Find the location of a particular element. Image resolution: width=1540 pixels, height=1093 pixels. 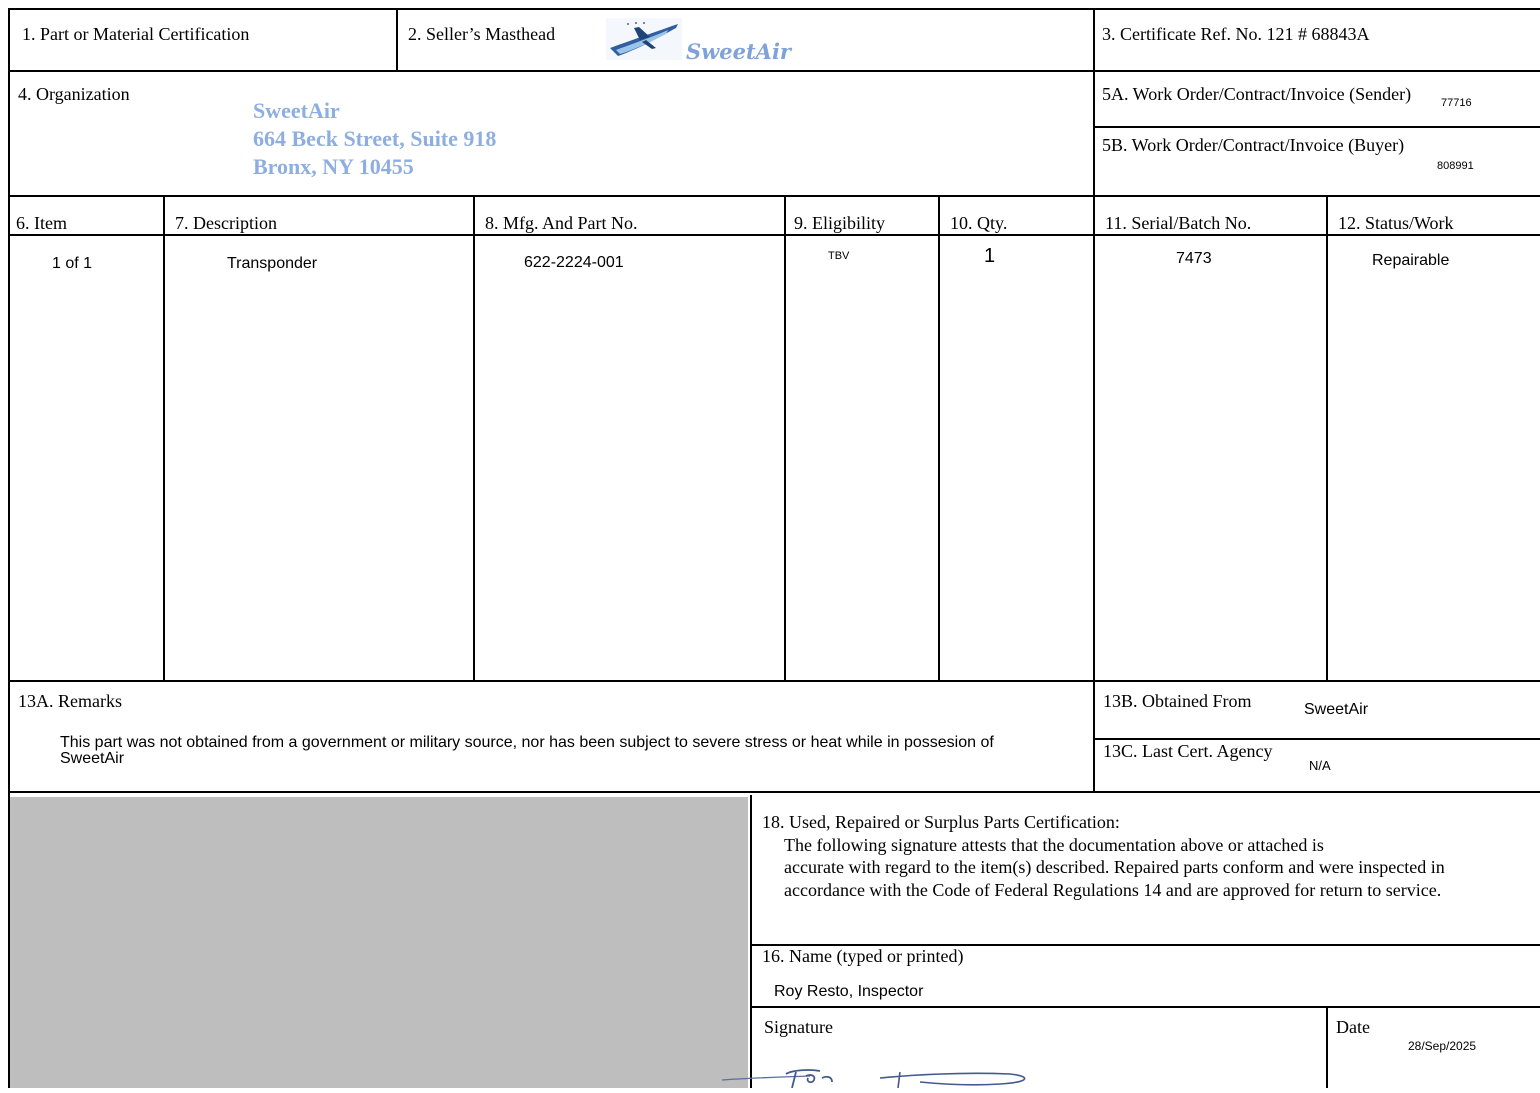

serial-cell: 7473 is located at coordinates (1194, 258).